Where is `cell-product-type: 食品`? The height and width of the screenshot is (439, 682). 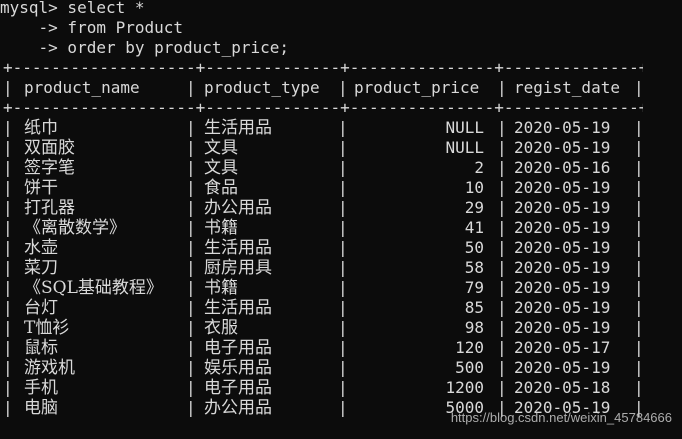
cell-product-type: 食品 is located at coordinates (221, 188).